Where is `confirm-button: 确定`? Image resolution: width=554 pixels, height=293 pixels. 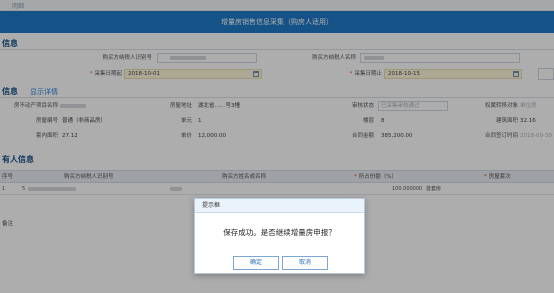 confirm-button: 确定 is located at coordinates (256, 263).